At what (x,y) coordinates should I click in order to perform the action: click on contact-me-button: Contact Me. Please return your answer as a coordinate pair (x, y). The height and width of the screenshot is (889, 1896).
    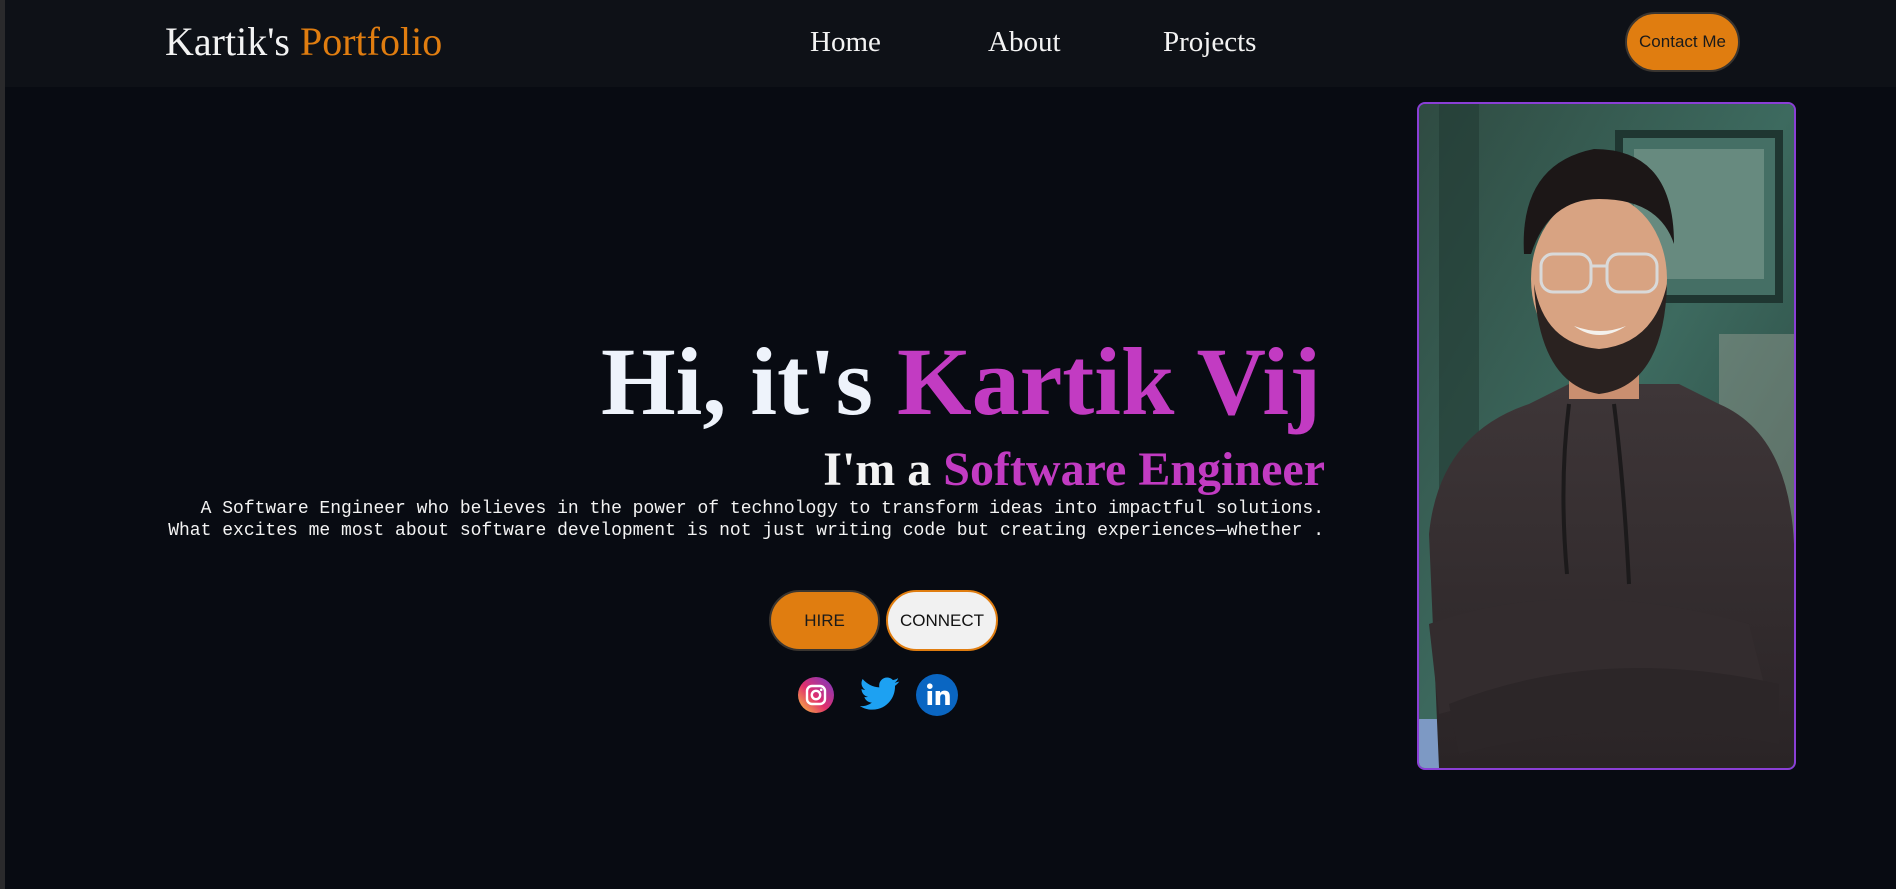
    Looking at the image, I should click on (1682, 42).